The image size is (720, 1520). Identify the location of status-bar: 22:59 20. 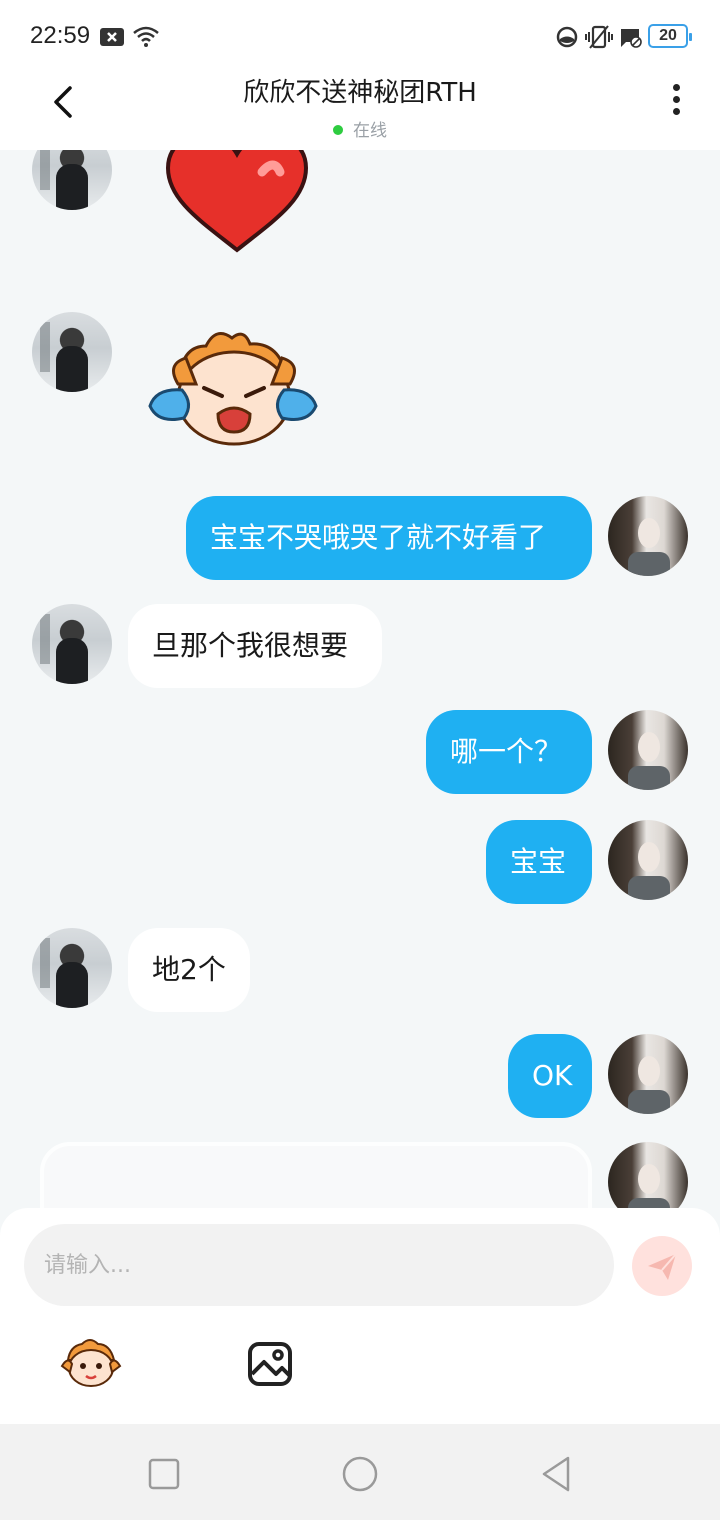
(360, 36).